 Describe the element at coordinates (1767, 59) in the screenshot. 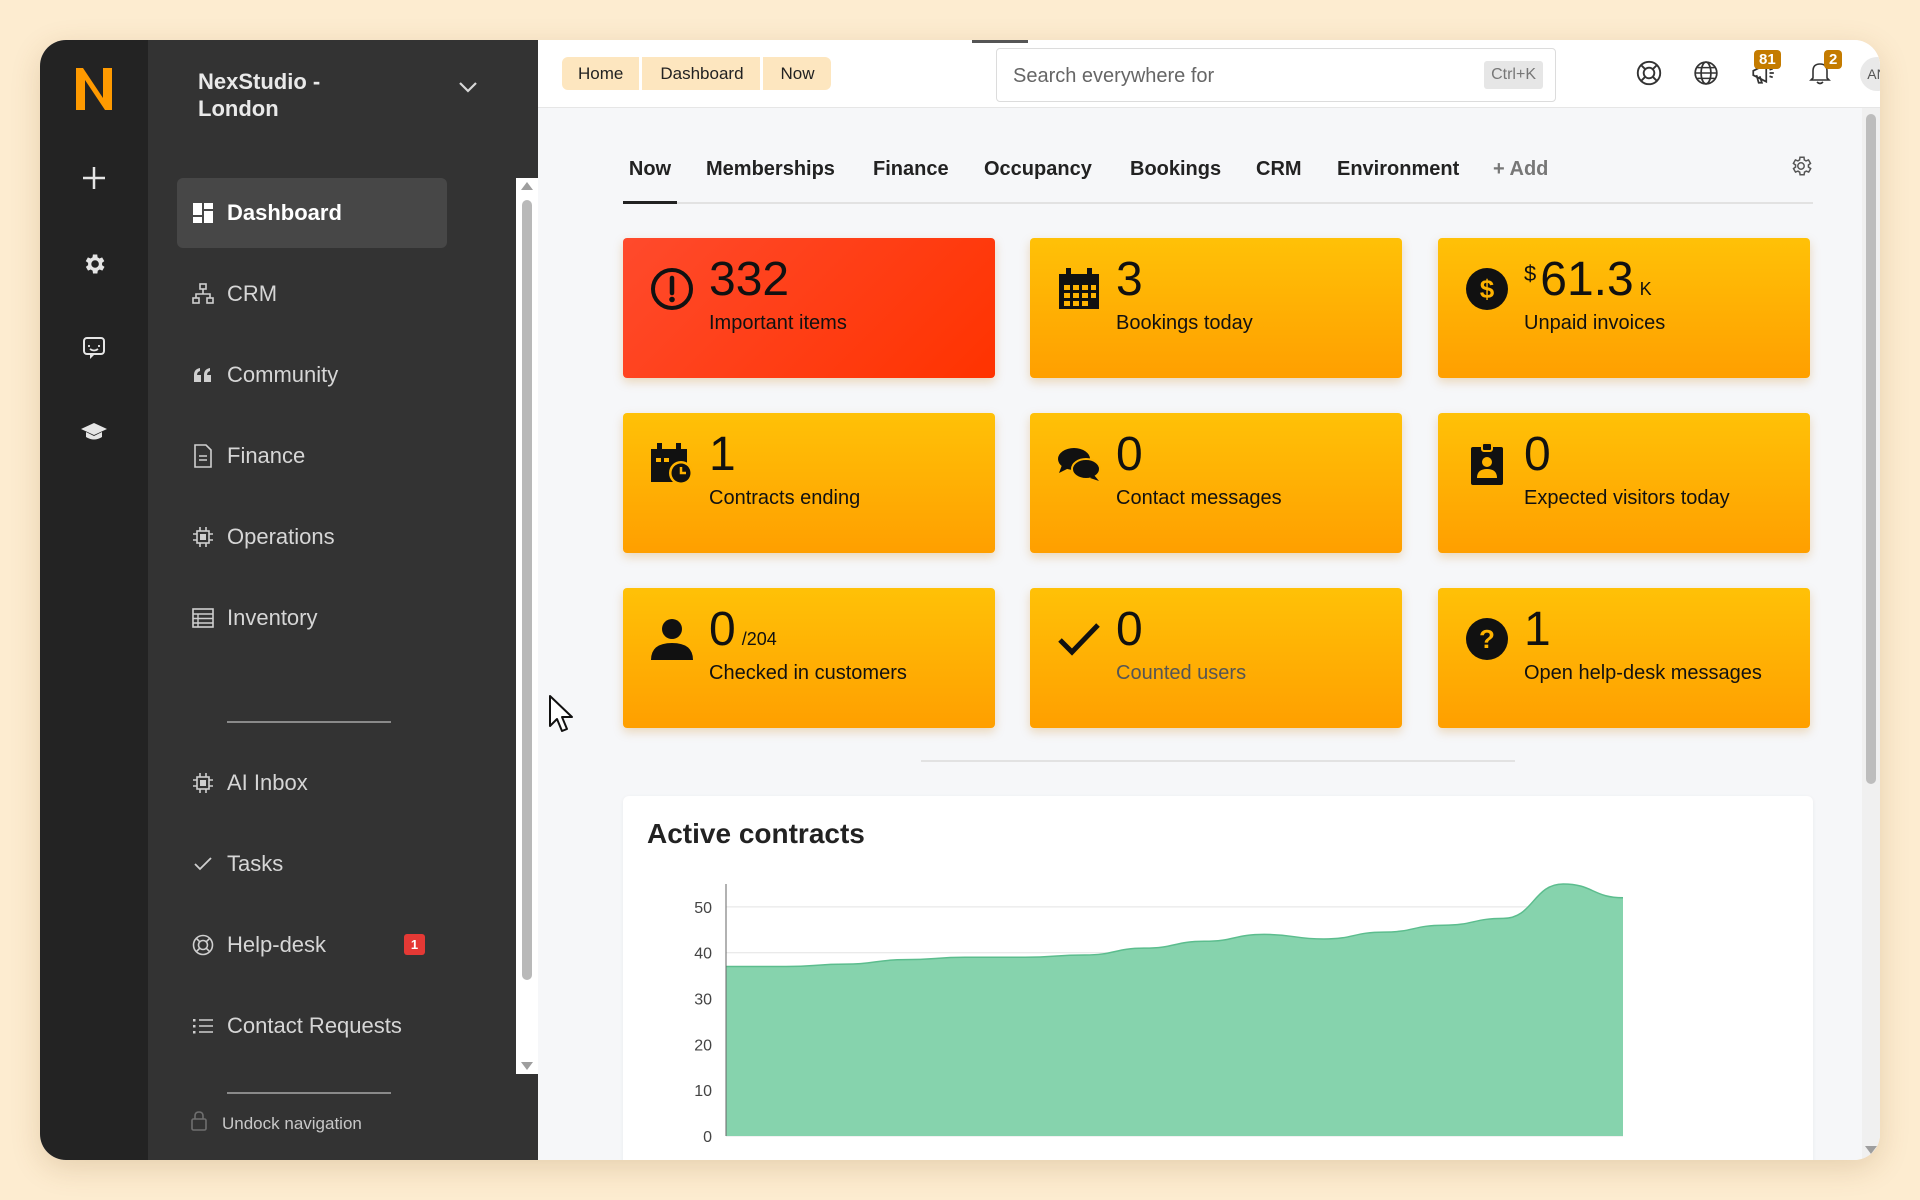

I see `megaphone-badge: 81` at that location.